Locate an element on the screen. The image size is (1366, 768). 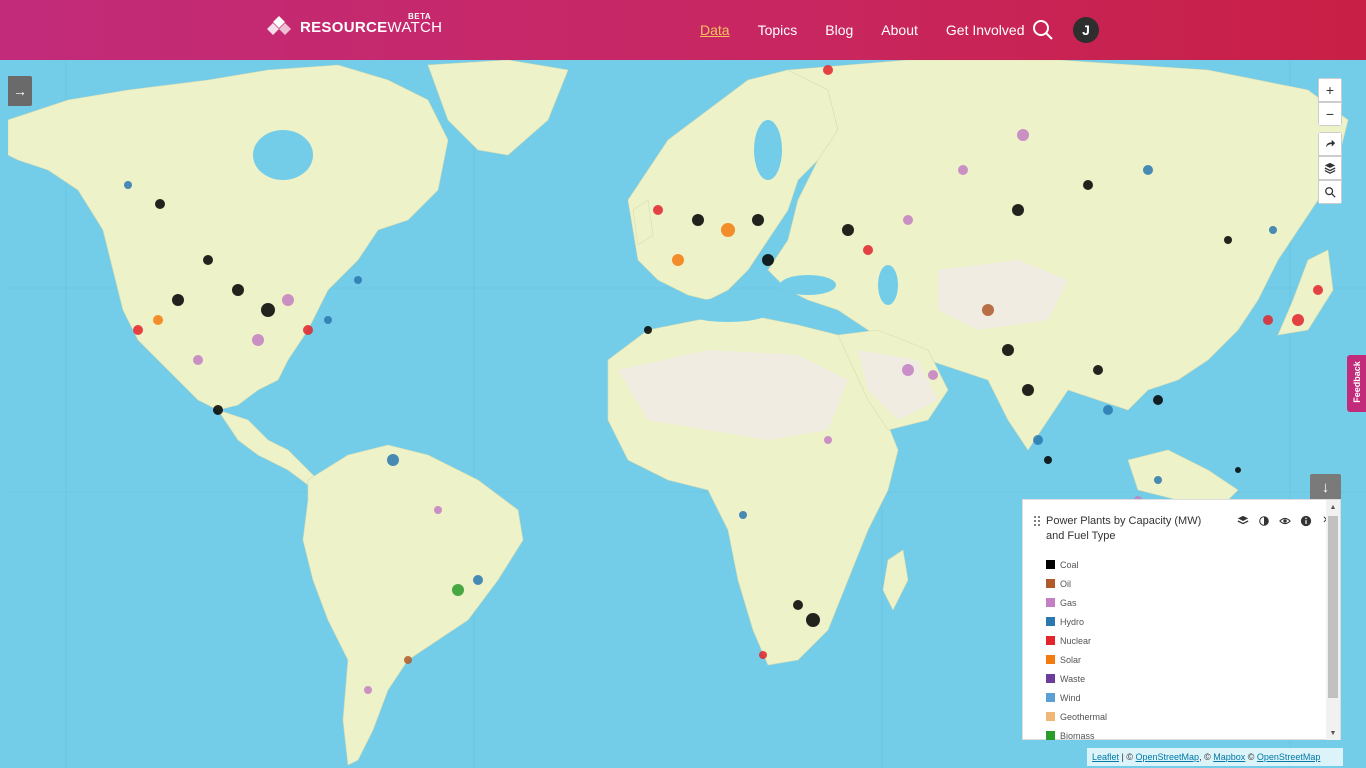
map-controls: + − is located at coordinates (1330, 144).